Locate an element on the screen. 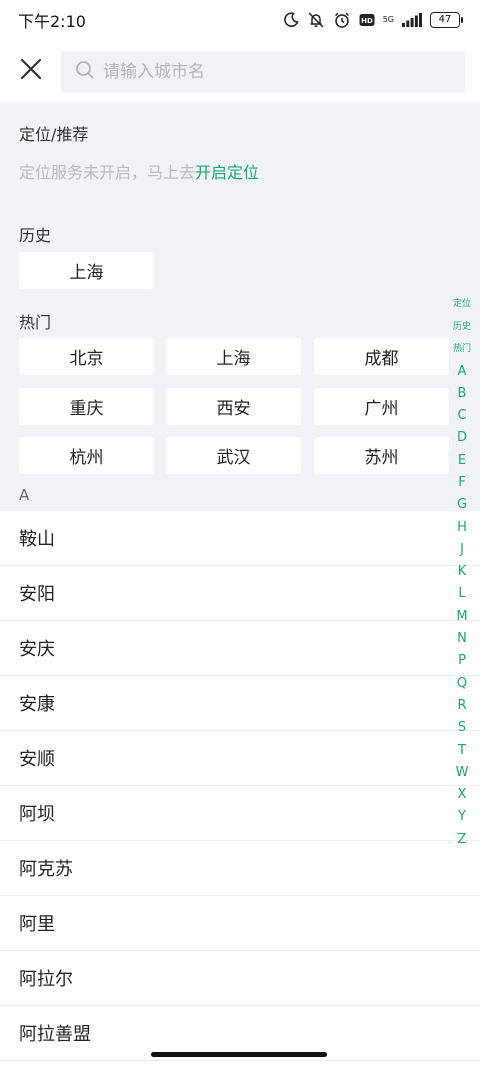  hot-city-chip: 北京 is located at coordinates (86, 356).